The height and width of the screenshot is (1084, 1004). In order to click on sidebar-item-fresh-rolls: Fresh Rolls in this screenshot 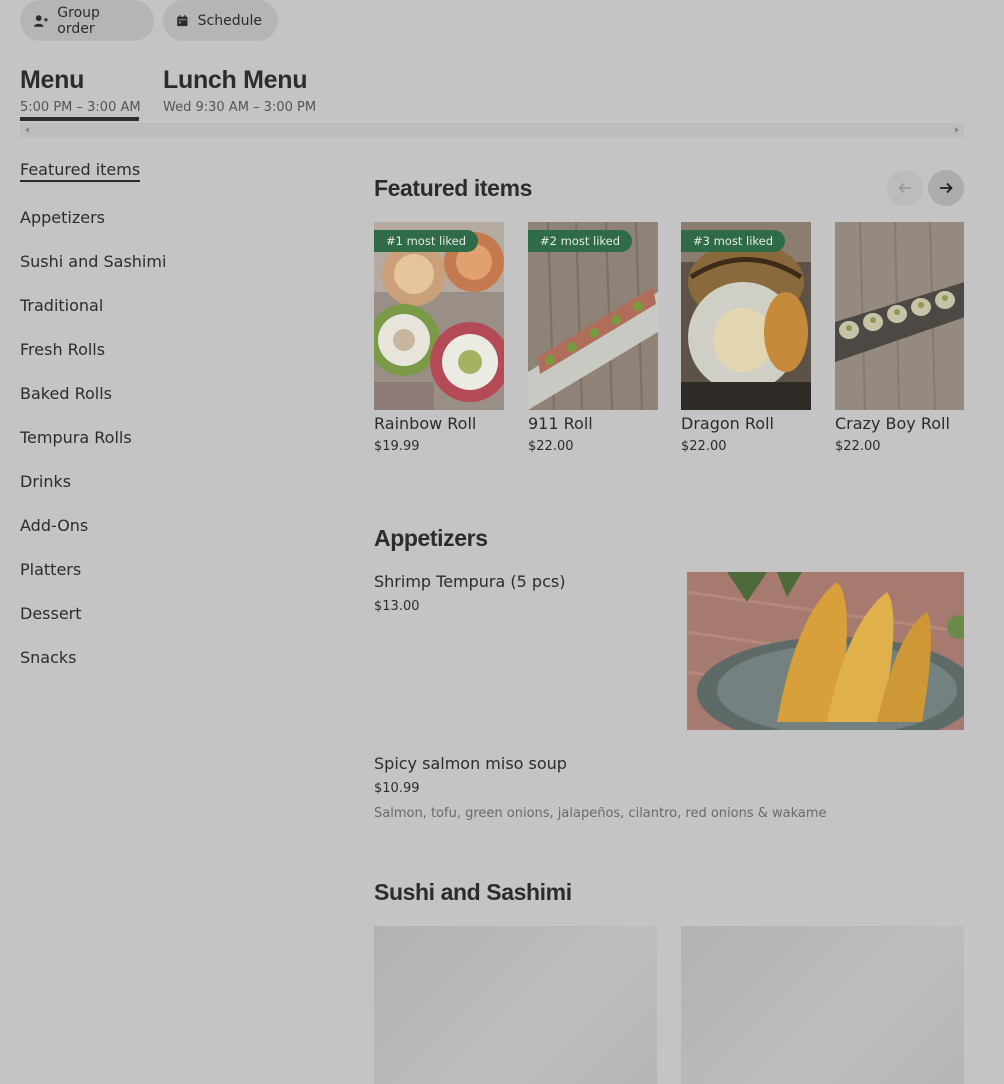, I will do `click(62, 349)`.